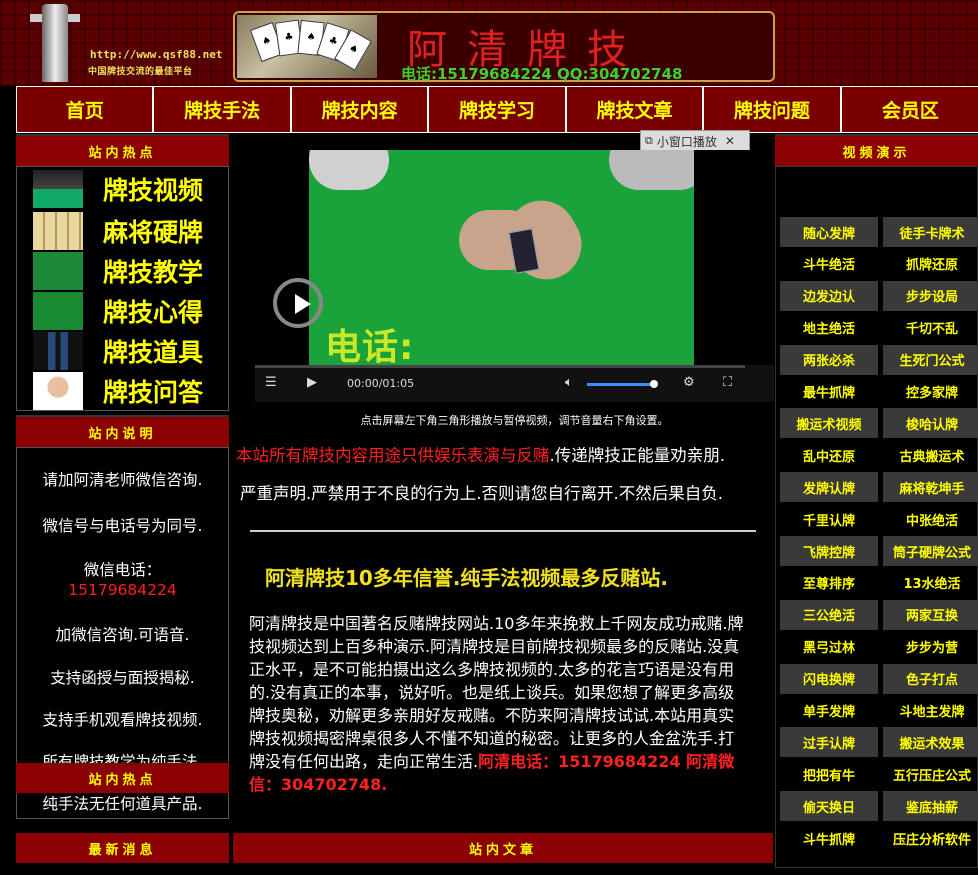  What do you see at coordinates (503, 848) in the screenshot?
I see `articles-panel-title: 站内文章` at bounding box center [503, 848].